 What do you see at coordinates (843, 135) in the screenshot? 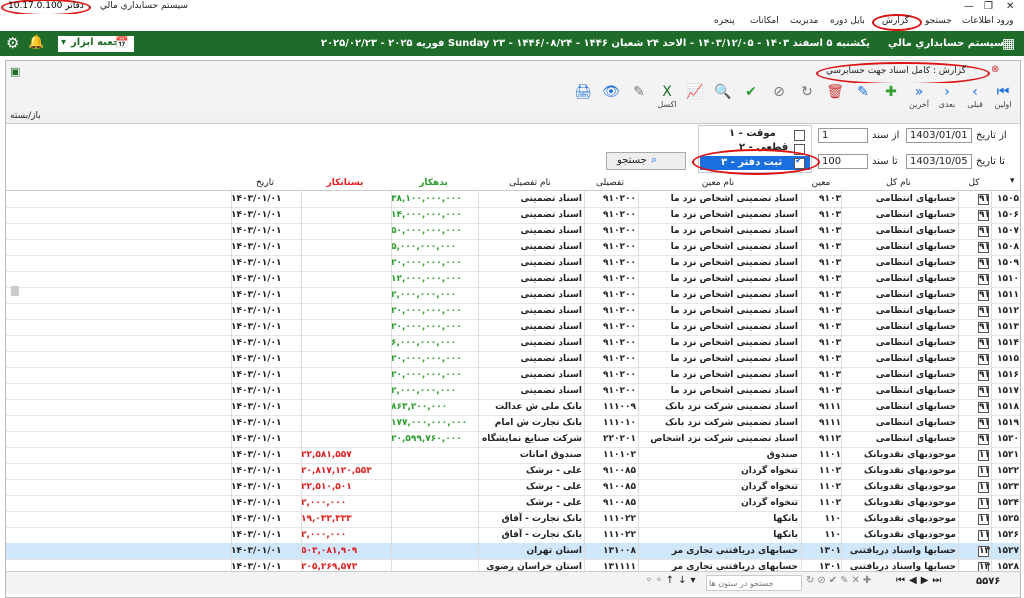
I see `from-doc-input: 1` at bounding box center [843, 135].